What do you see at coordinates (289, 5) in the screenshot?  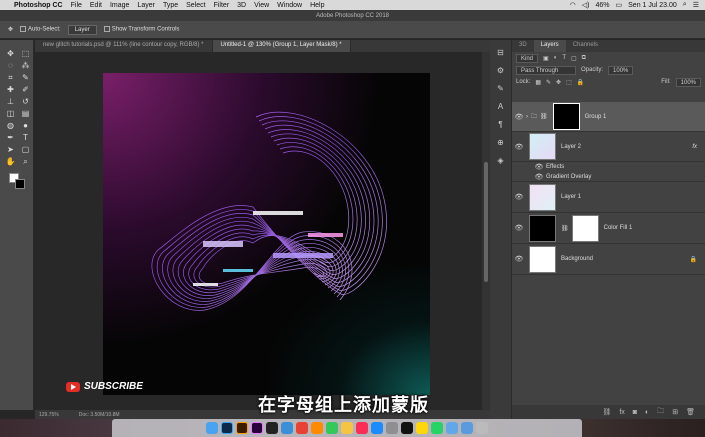 I see `menu-window: Window` at bounding box center [289, 5].